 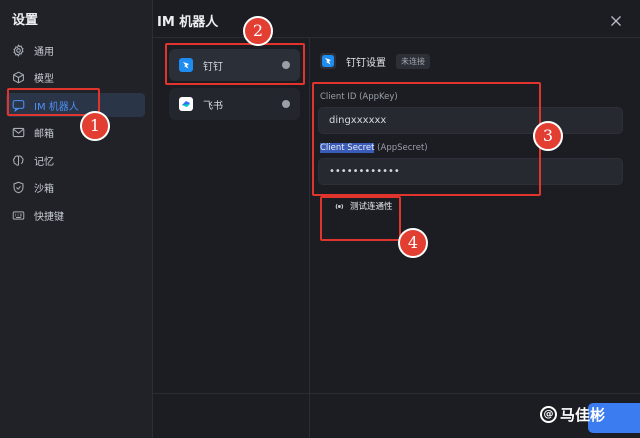 What do you see at coordinates (18, 50) in the screenshot?
I see `gear-icon` at bounding box center [18, 50].